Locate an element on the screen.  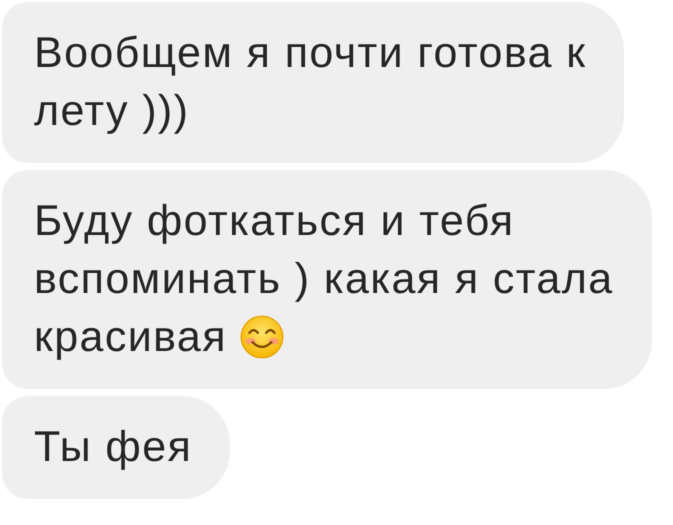
message-text: лету ))) is located at coordinates (112, 111).